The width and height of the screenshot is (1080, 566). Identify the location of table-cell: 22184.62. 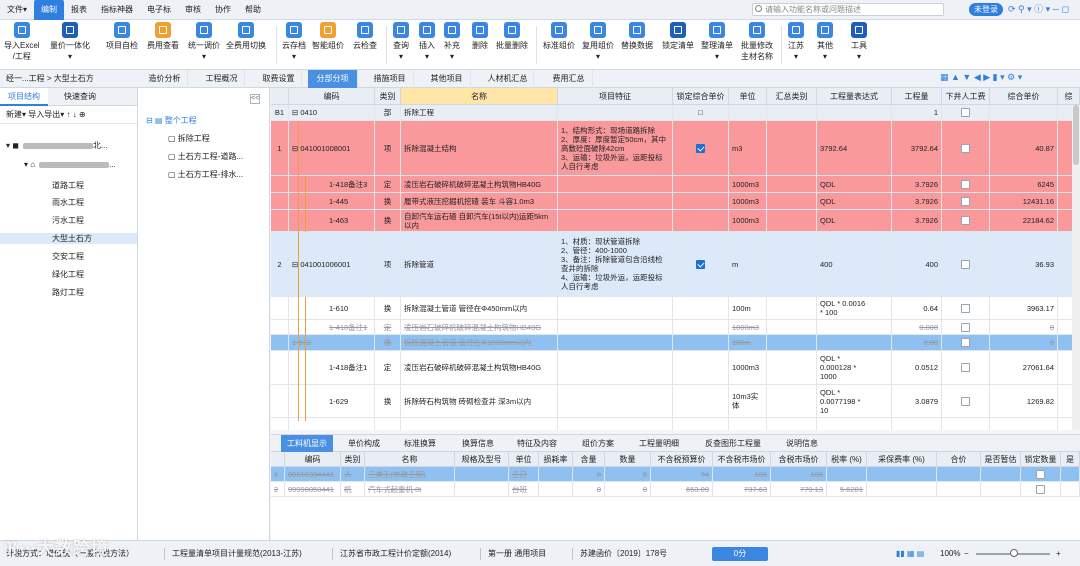
(1024, 220).